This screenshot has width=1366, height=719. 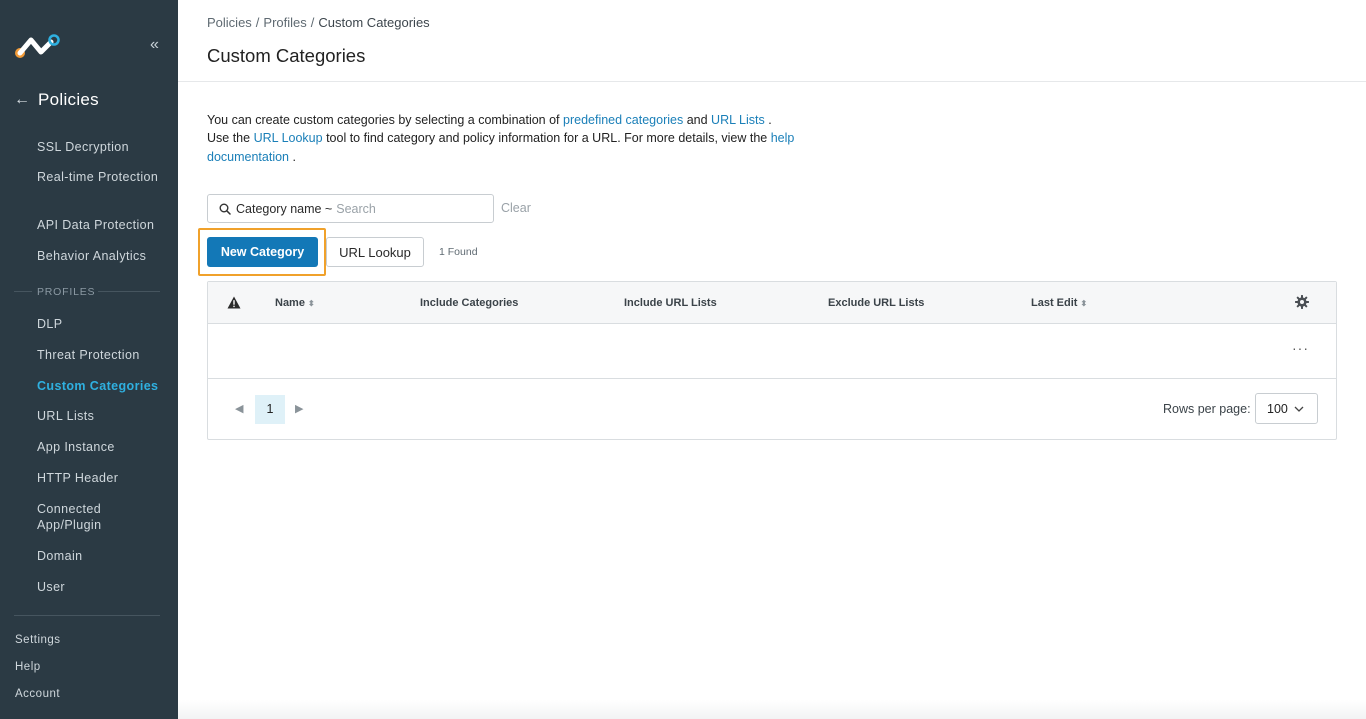 I want to click on column-header-include-categories: Include Categories, so click(x=469, y=303).